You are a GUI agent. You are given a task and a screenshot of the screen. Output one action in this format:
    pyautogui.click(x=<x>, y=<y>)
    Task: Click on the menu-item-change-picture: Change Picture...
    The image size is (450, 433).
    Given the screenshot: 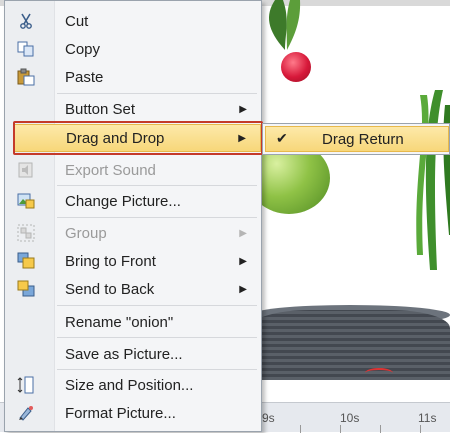 What is the action you would take?
    pyautogui.click(x=133, y=201)
    